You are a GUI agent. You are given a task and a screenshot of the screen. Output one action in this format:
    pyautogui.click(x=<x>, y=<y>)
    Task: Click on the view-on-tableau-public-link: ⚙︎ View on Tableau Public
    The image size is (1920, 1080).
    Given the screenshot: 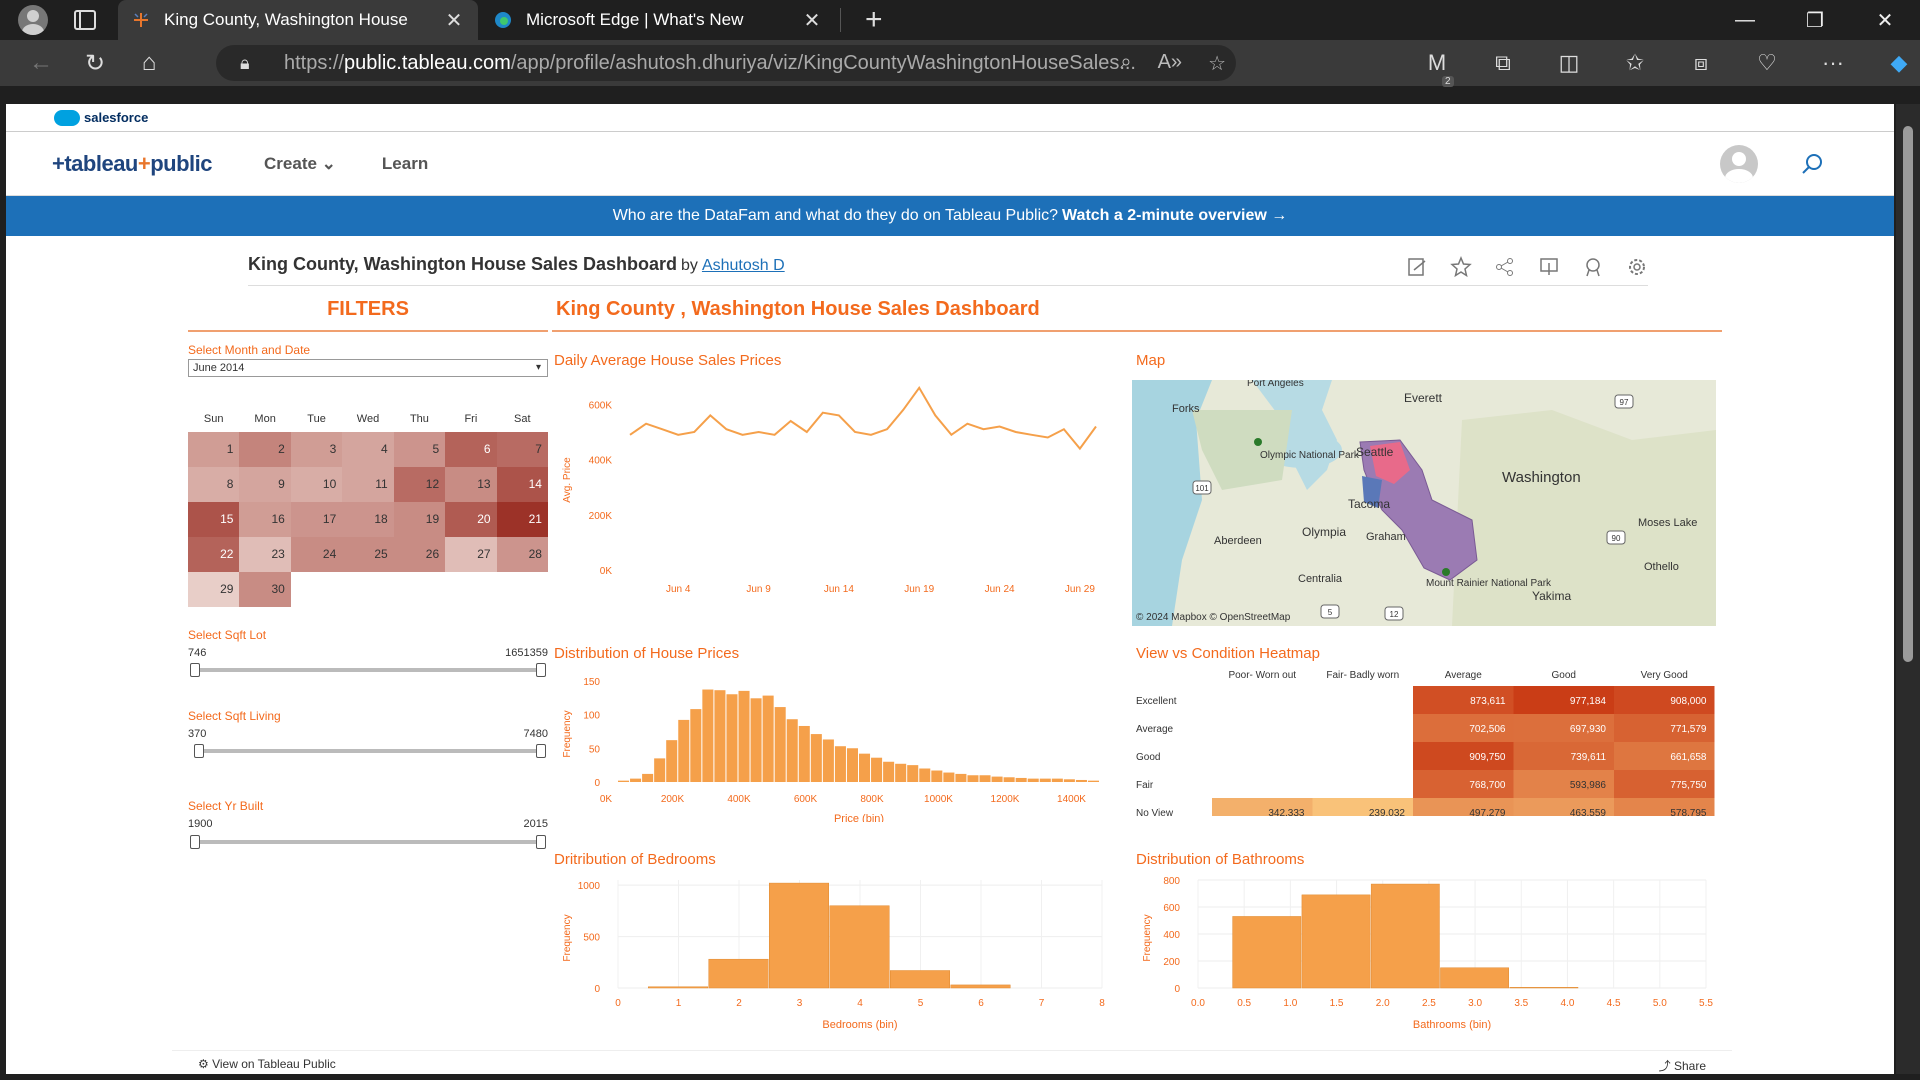 What is the action you would take?
    pyautogui.click(x=267, y=1064)
    